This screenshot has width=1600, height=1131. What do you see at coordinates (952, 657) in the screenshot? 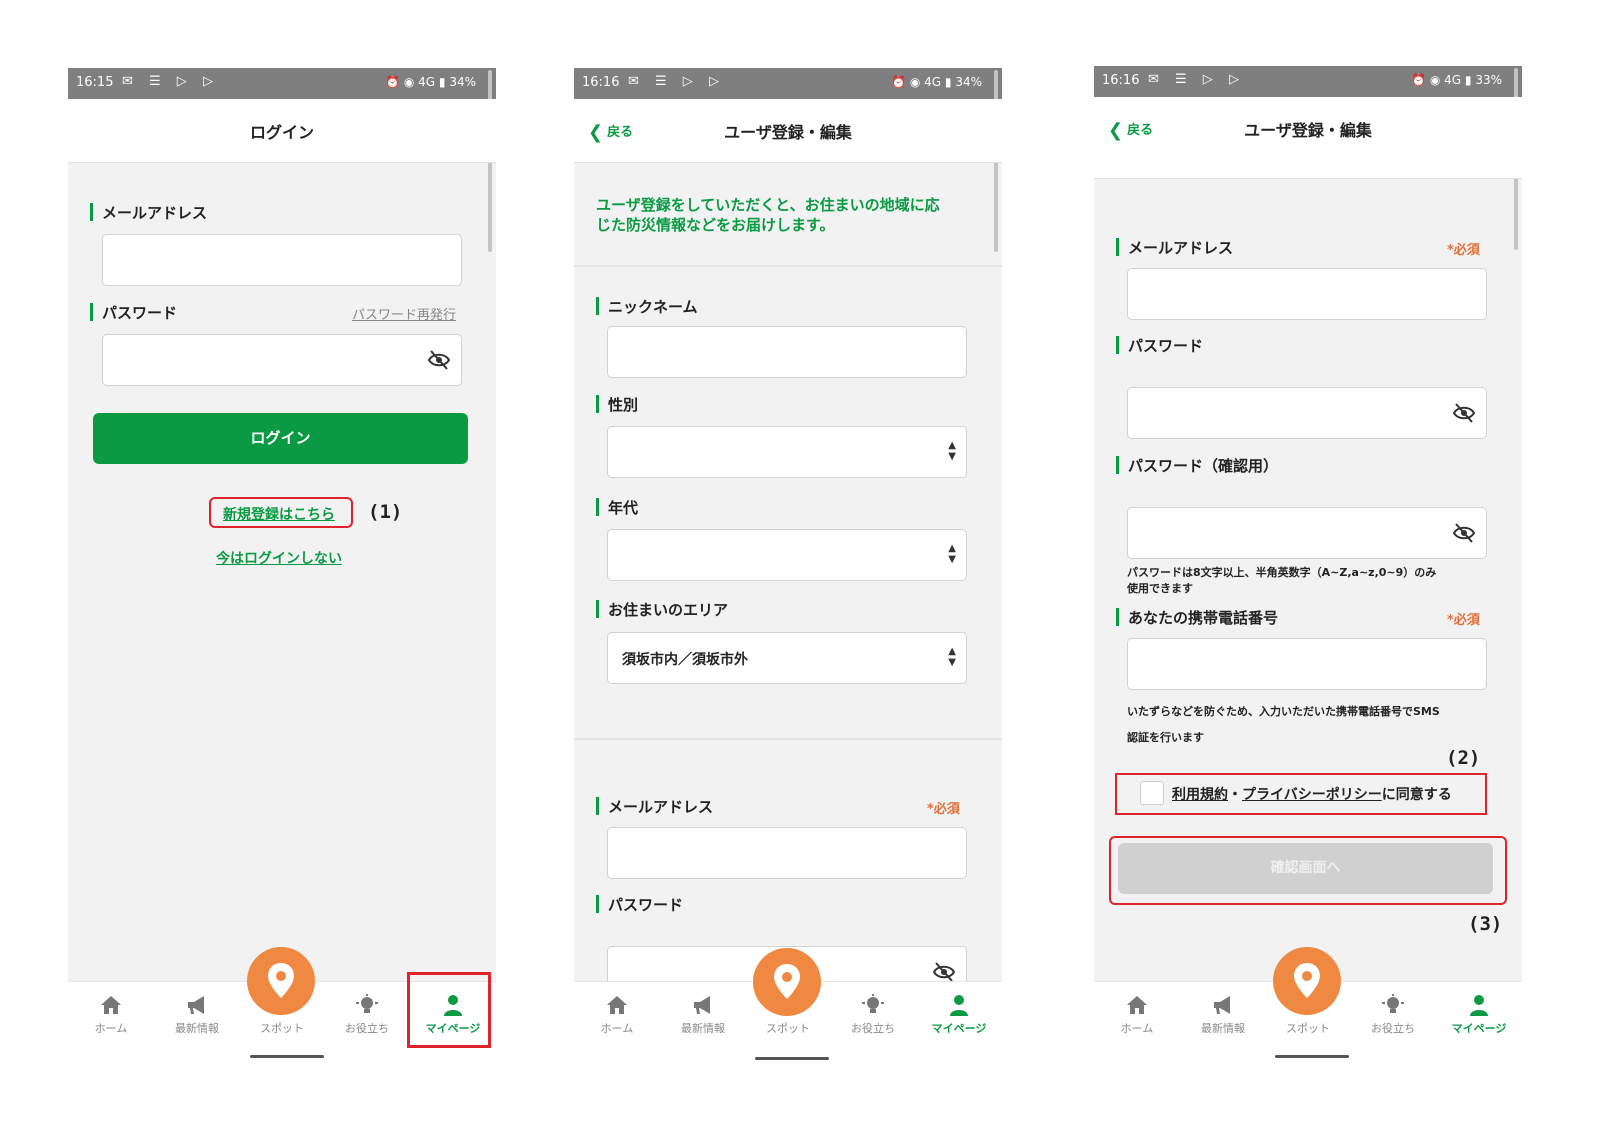
I see `select-arrows-icon: ▲ ▼` at bounding box center [952, 657].